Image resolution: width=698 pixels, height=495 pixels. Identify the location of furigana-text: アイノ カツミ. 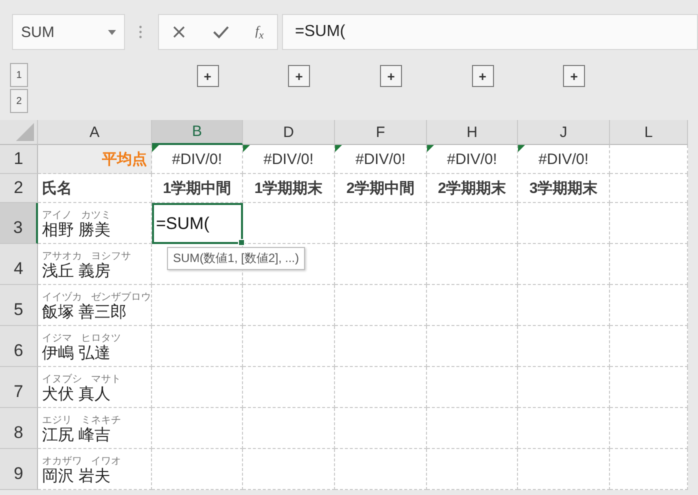
(76, 215).